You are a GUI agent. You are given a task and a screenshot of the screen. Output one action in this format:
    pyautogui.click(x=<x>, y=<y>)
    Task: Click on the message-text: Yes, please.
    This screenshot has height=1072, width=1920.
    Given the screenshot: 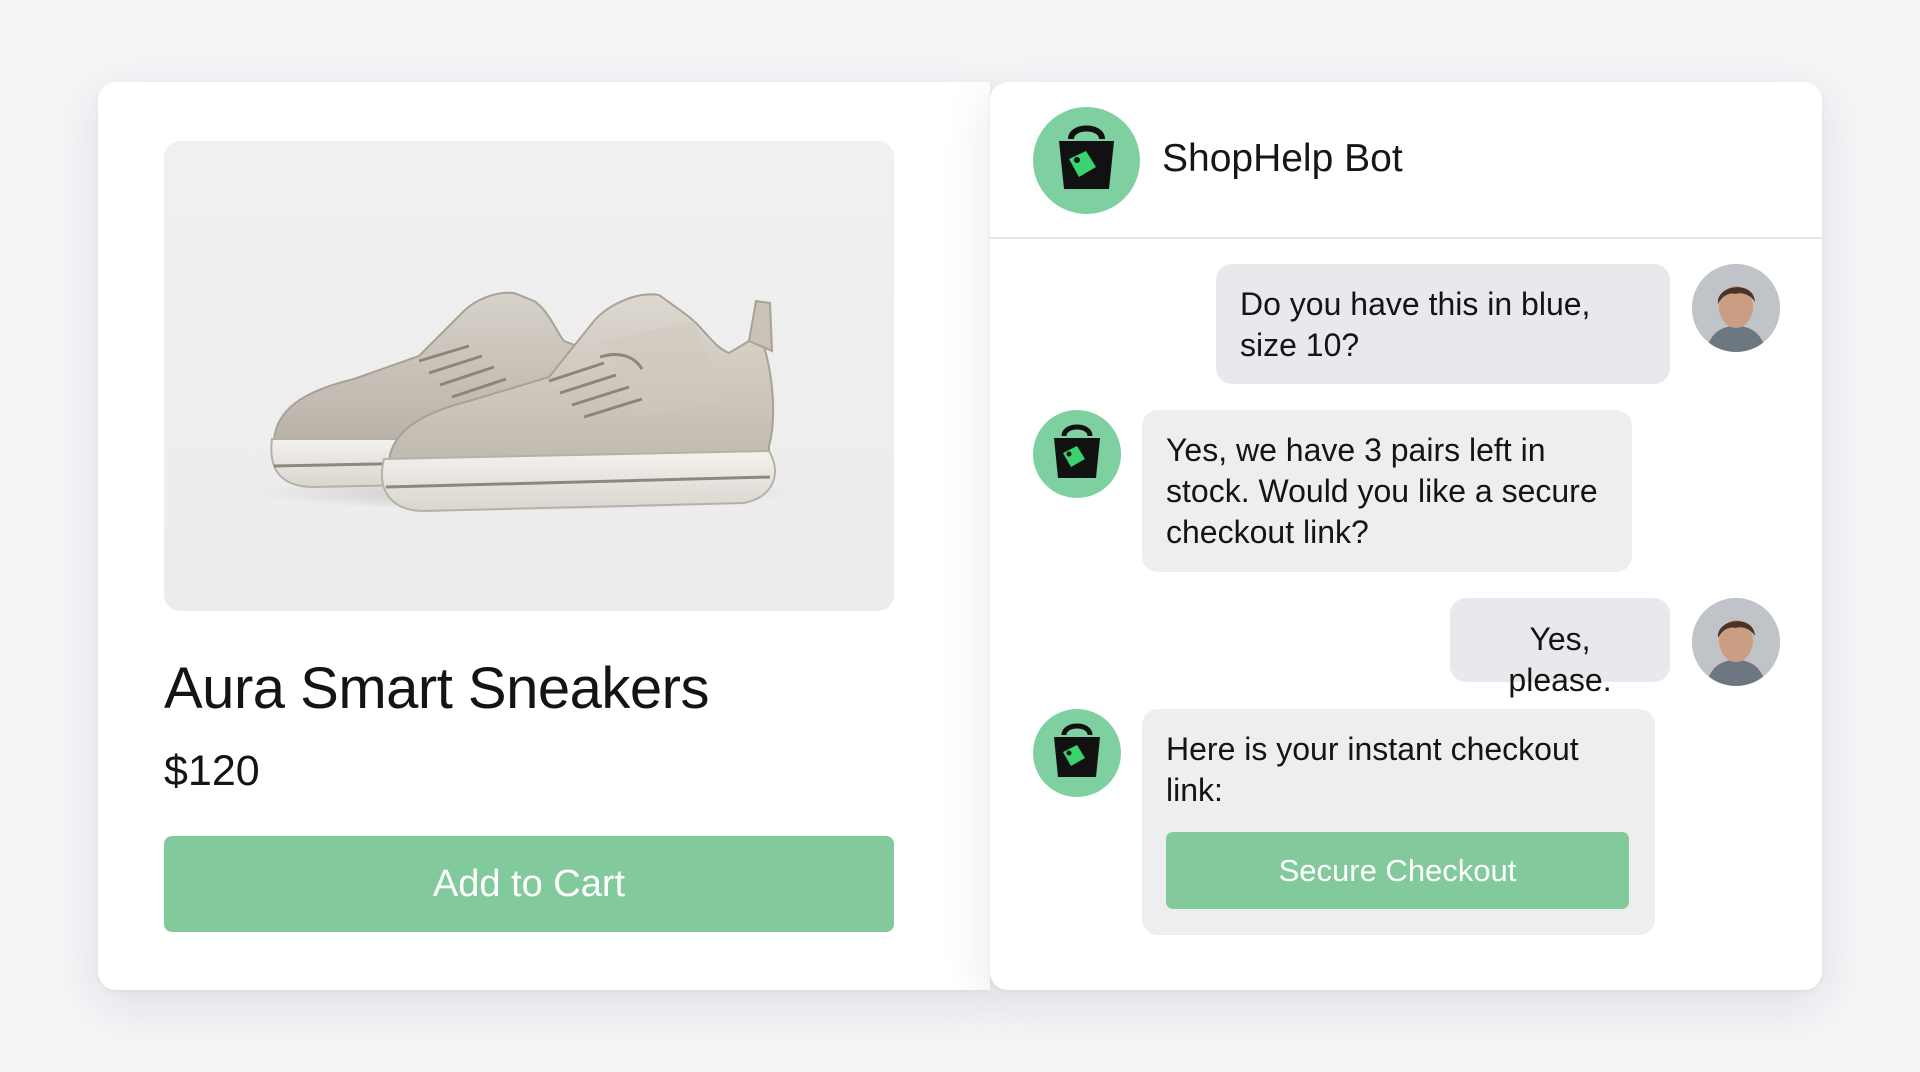 What is the action you would take?
    pyautogui.click(x=1560, y=659)
    